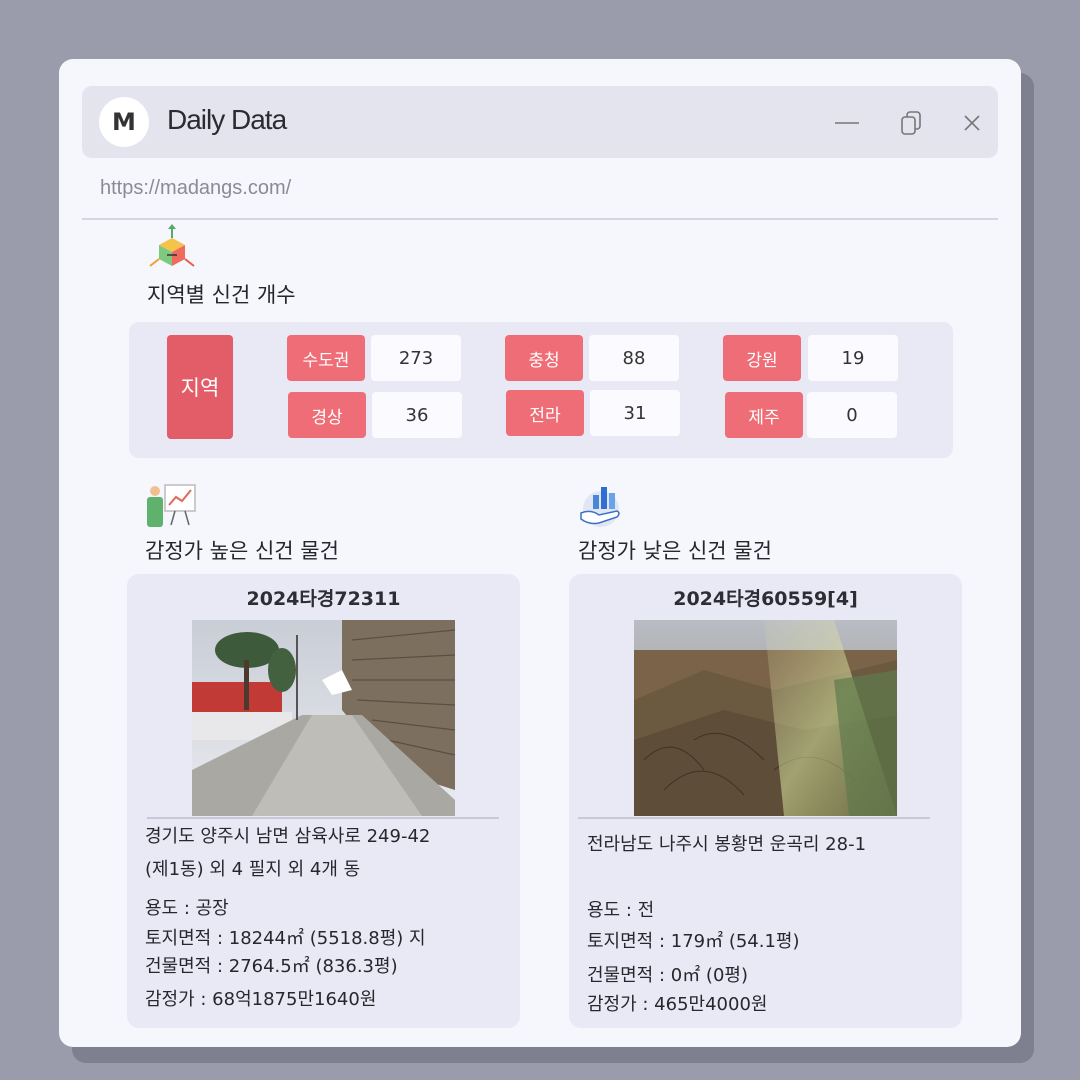 This screenshot has height=1080, width=1080. What do you see at coordinates (416, 358) in the screenshot?
I see `region-count-capital: 273` at bounding box center [416, 358].